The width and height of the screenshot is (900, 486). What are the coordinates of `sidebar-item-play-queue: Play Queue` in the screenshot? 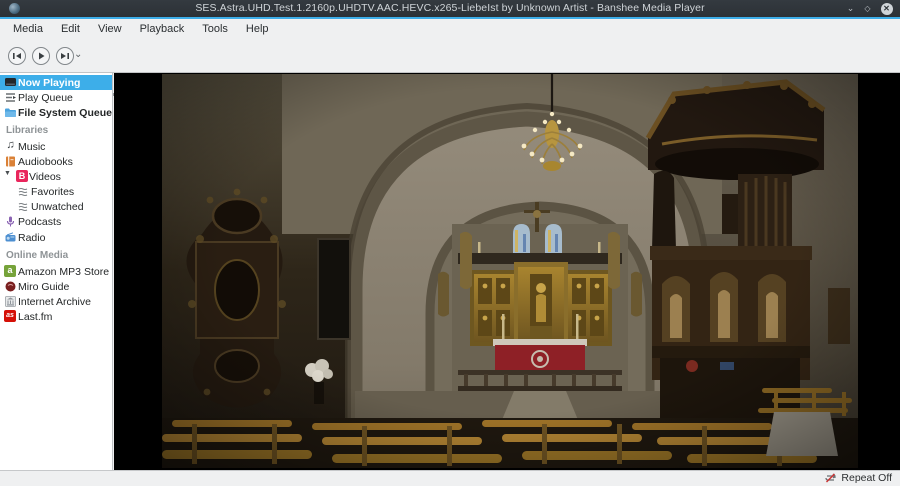 It's located at (56, 97).